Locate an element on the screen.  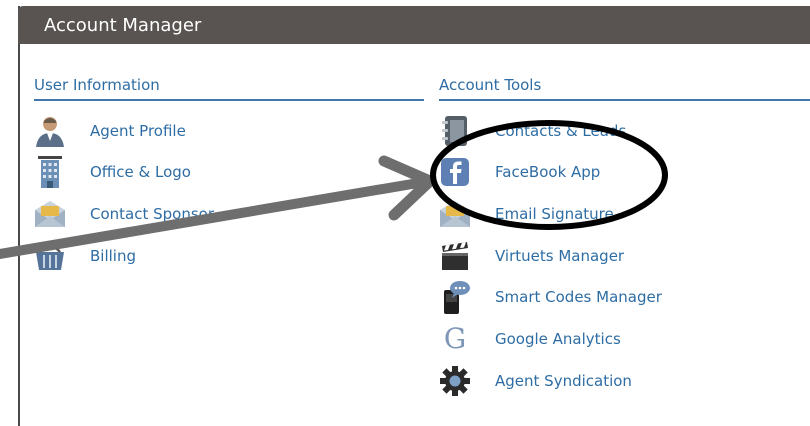
billing-label: Billing is located at coordinates (113, 256).